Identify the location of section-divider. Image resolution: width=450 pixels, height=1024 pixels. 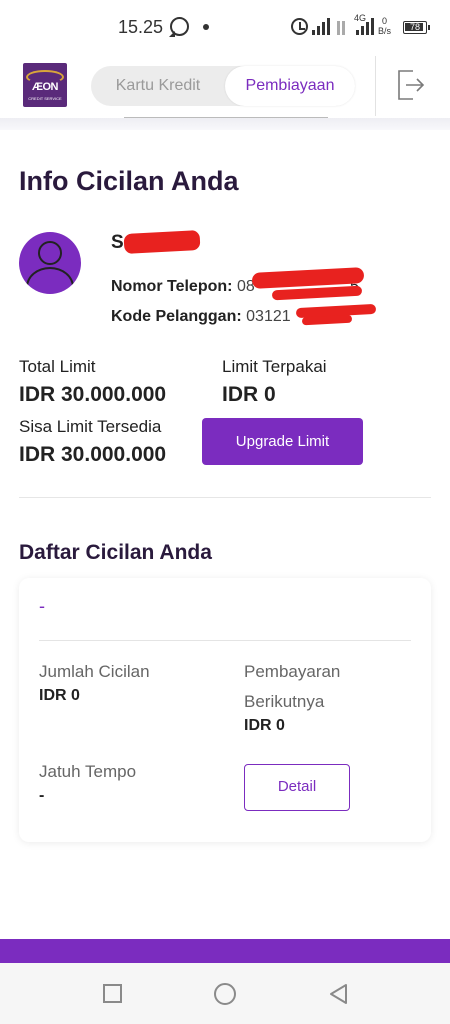
(225, 497).